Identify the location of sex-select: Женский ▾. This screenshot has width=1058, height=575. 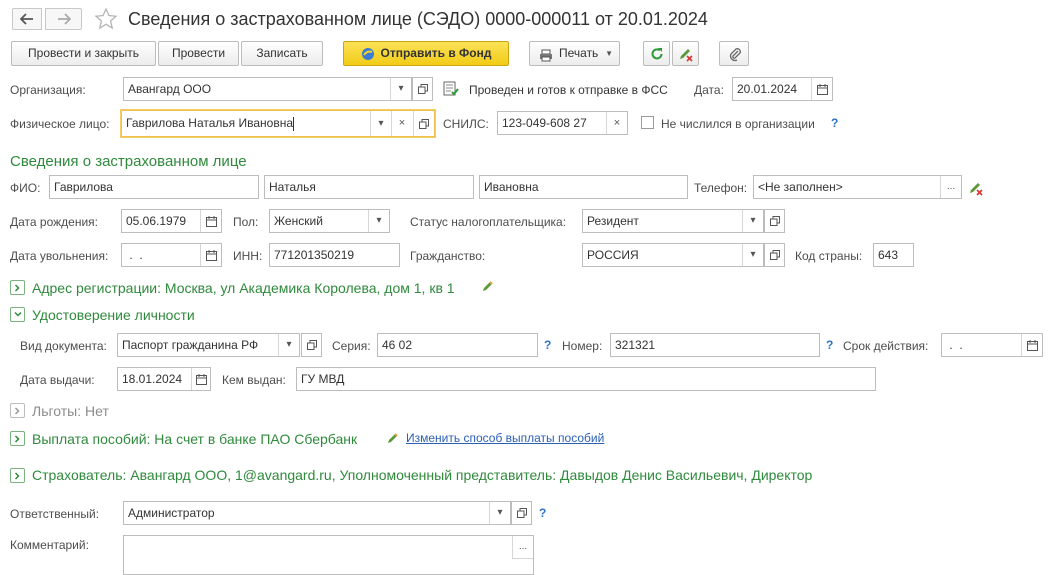
(329, 221).